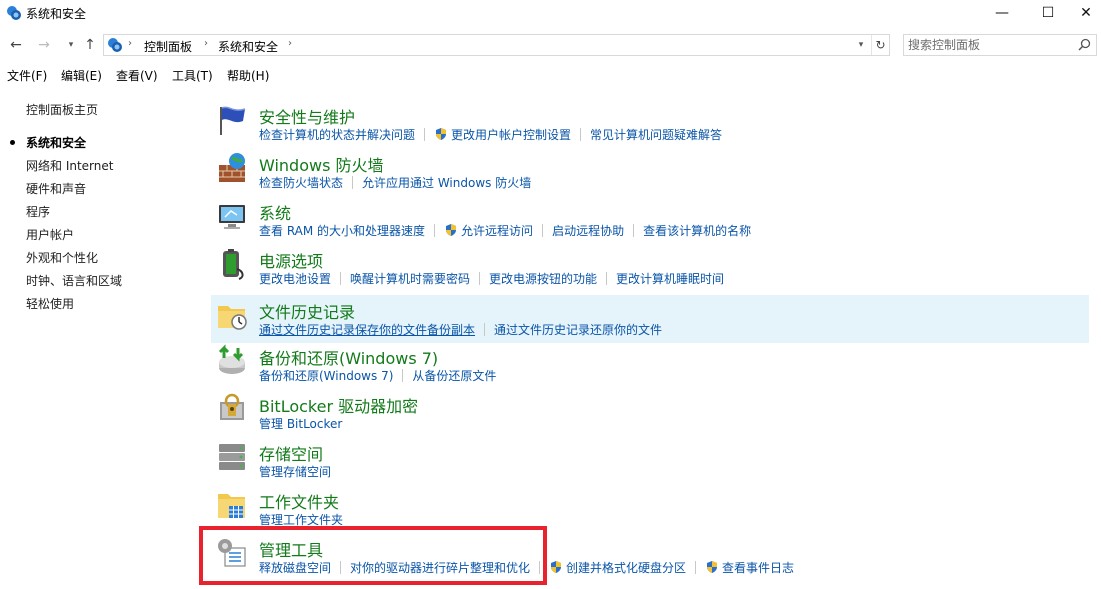 The width and height of the screenshot is (1101, 589). I want to click on search-box, so click(1000, 45).